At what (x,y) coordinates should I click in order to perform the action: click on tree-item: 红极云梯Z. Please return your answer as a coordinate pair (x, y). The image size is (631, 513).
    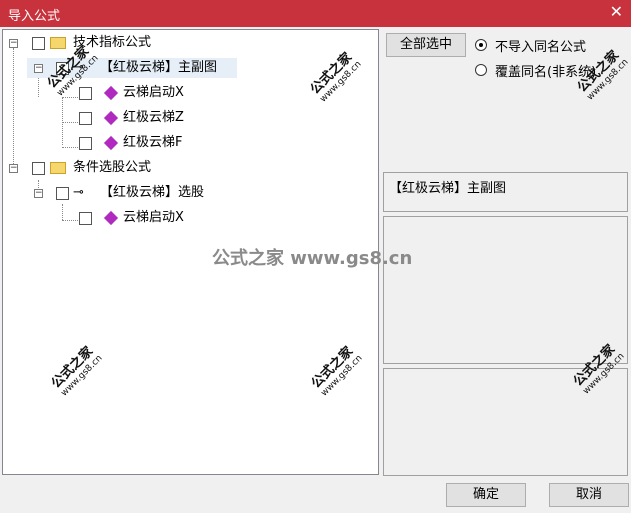
    Looking at the image, I should click on (154, 118).